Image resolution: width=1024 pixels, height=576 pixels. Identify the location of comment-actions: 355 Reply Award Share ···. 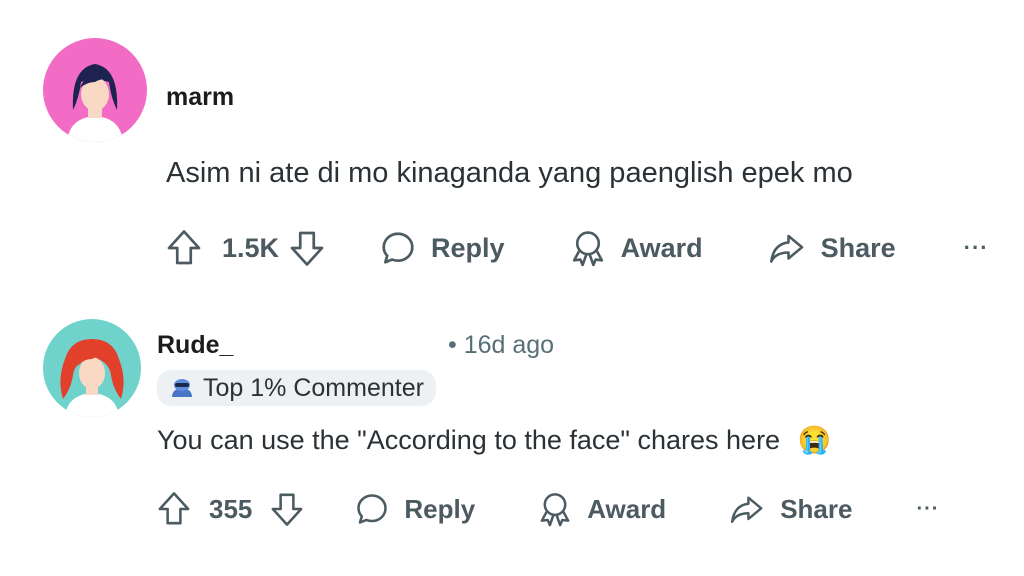
(548, 509).